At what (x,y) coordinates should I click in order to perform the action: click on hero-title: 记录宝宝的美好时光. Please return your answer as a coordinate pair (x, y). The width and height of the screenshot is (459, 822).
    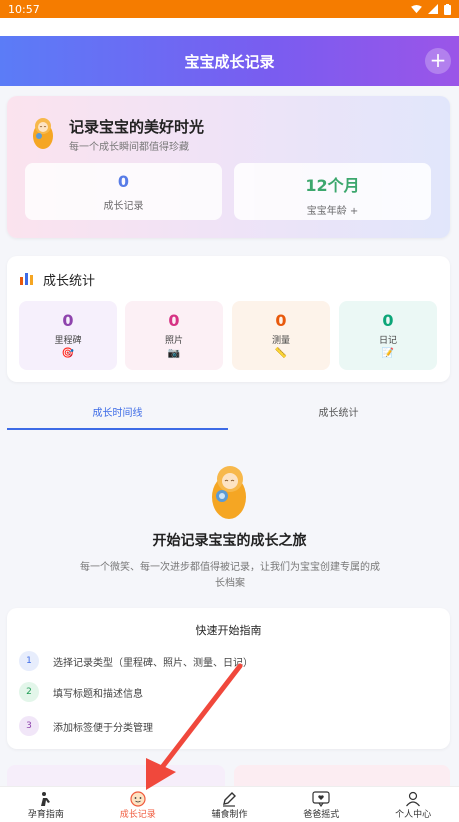
    Looking at the image, I should click on (137, 127).